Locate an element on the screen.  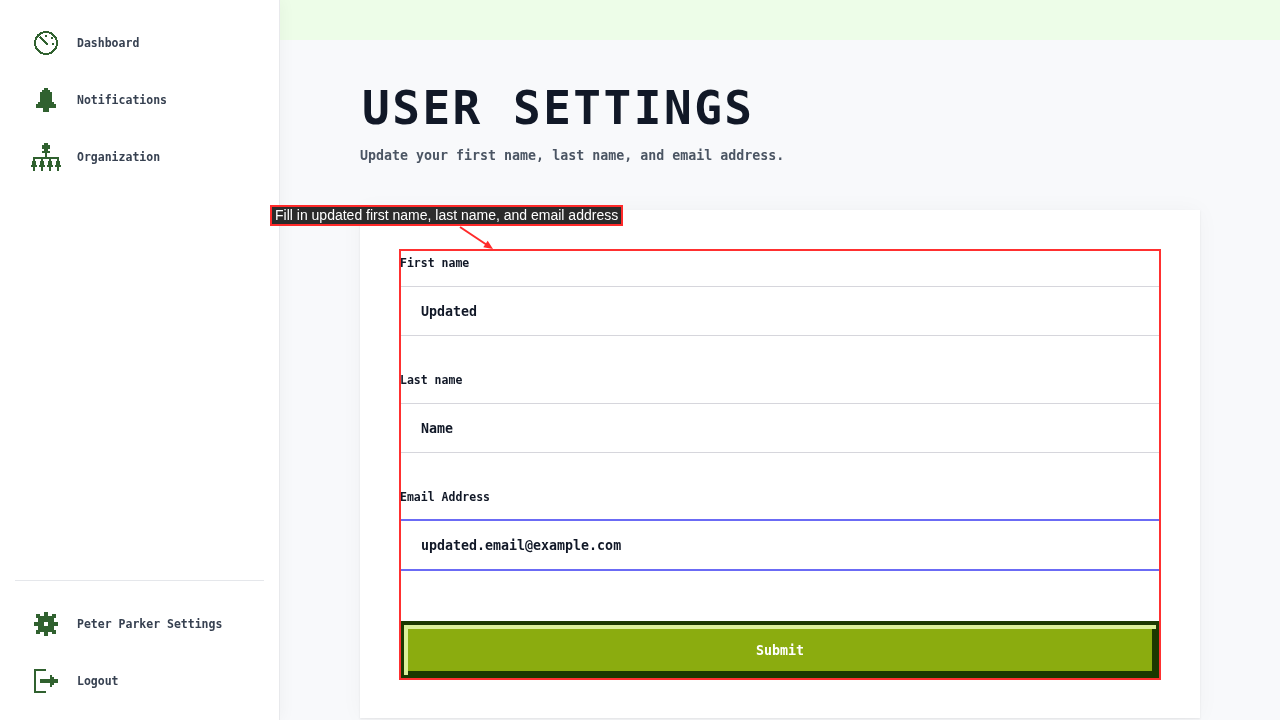
text-input: updated.email@example.com is located at coordinates (780, 545).